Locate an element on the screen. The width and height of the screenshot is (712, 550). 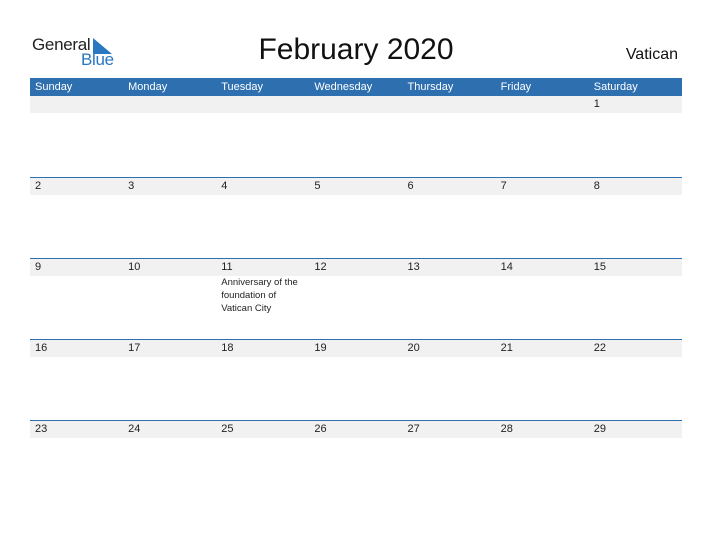
day-cell: 26 is located at coordinates (355, 429).